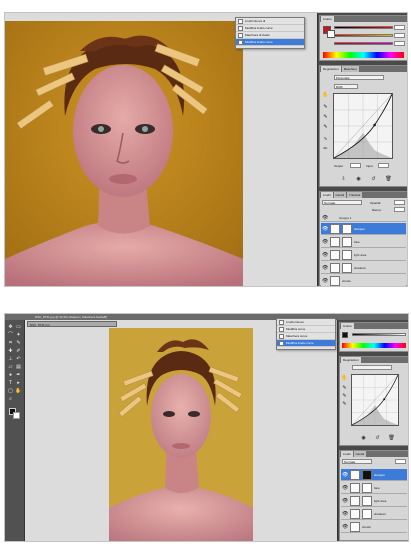  What do you see at coordinates (325, 139) in the screenshot?
I see `curve-point-tool-icon: ∿` at bounding box center [325, 139].